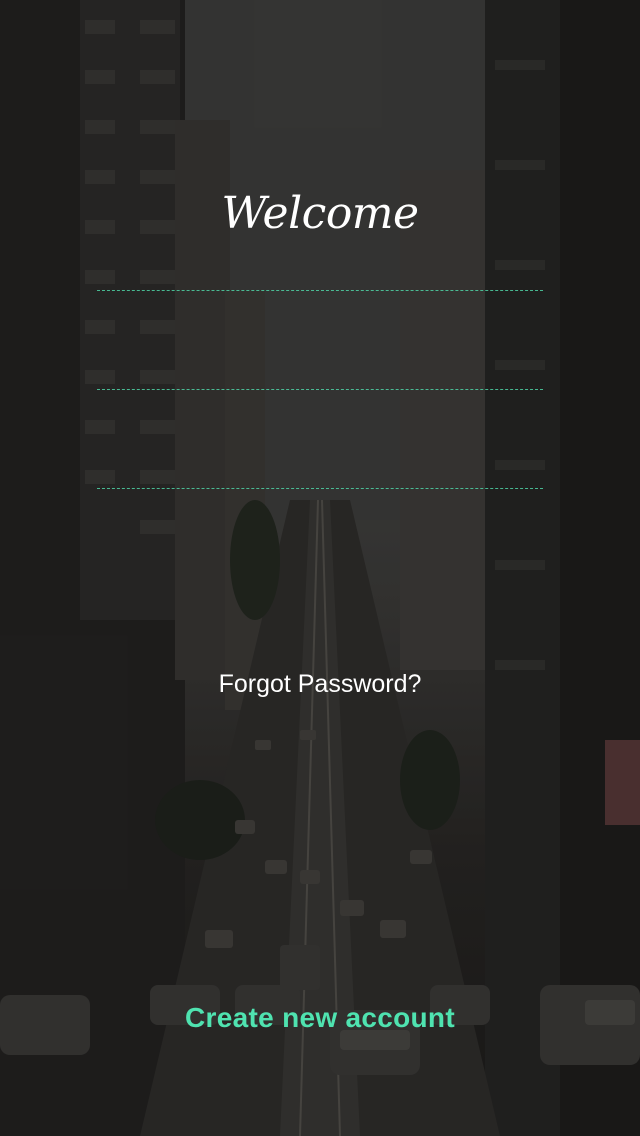 The height and width of the screenshot is (1136, 640). I want to click on password-field, so click(320, 466).